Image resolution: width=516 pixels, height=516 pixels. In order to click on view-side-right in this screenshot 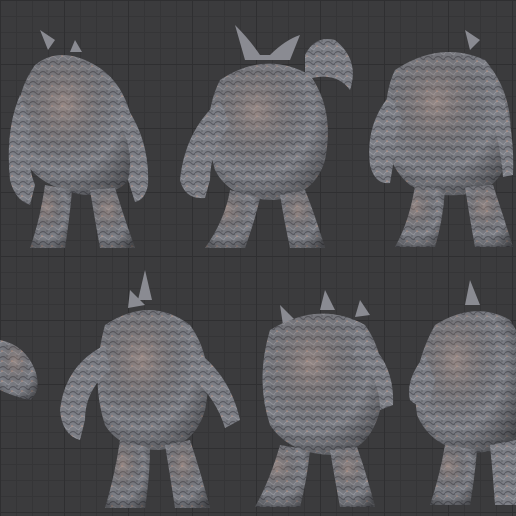, I will do `click(460, 395)`.